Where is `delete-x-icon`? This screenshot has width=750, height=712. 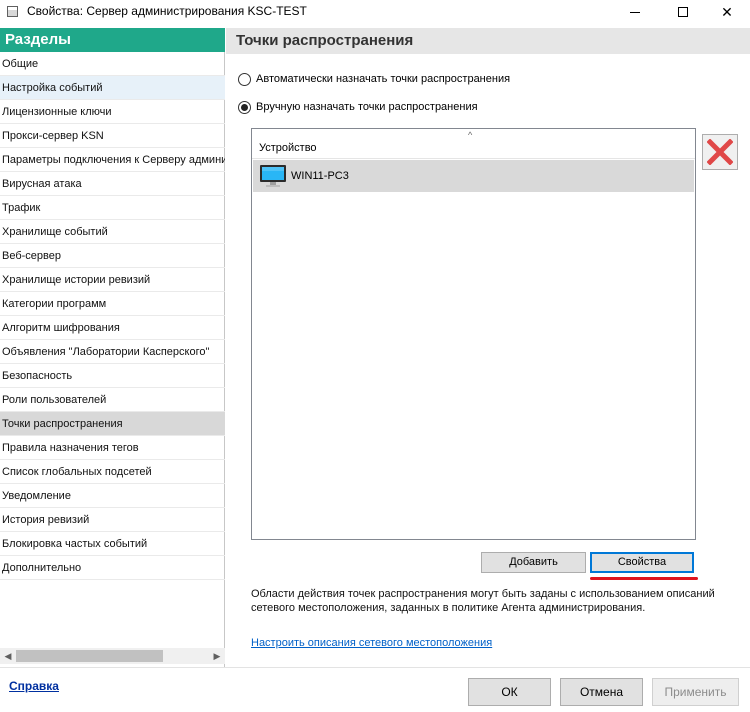 delete-x-icon is located at coordinates (720, 152).